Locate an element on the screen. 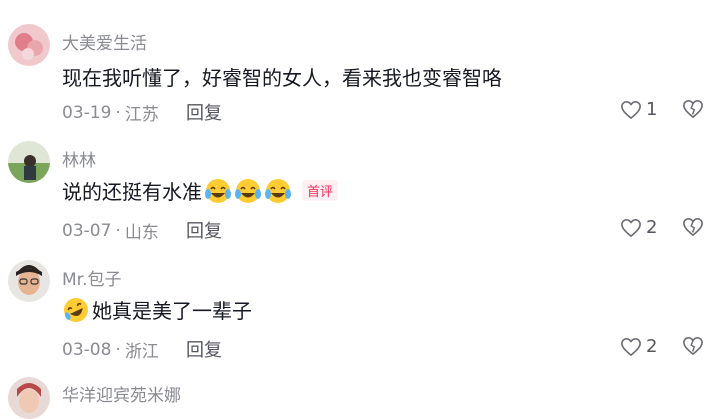  comment-text-body: 说的还挺有水准 is located at coordinates (132, 192).